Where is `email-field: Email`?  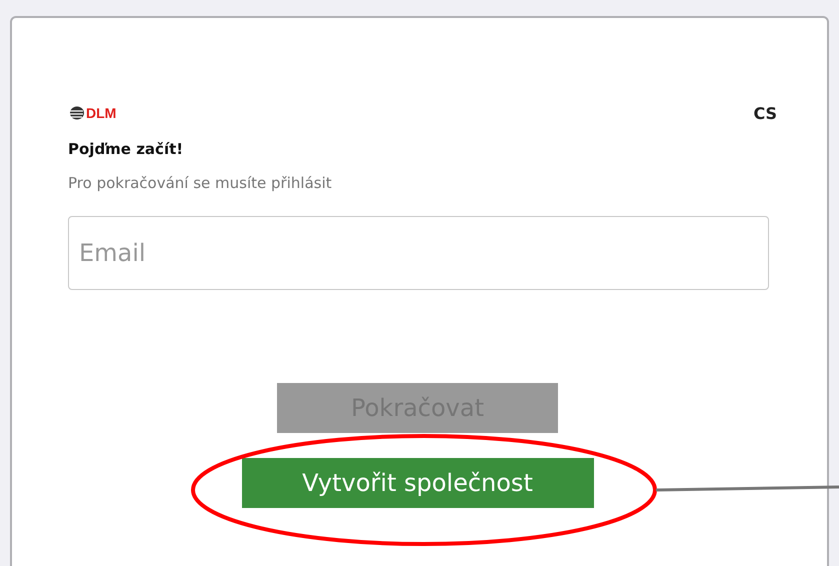 email-field: Email is located at coordinates (418, 253).